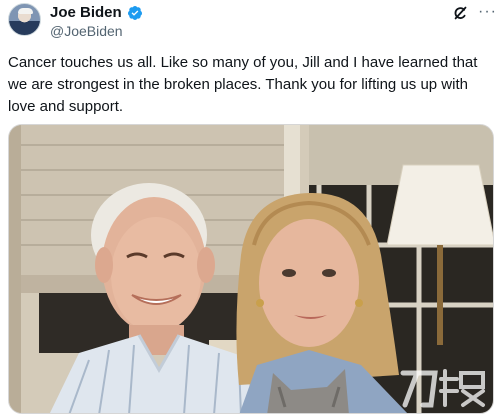 The height and width of the screenshot is (414, 500). What do you see at coordinates (86, 13) in the screenshot?
I see `author-display-name: Joe Biden` at bounding box center [86, 13].